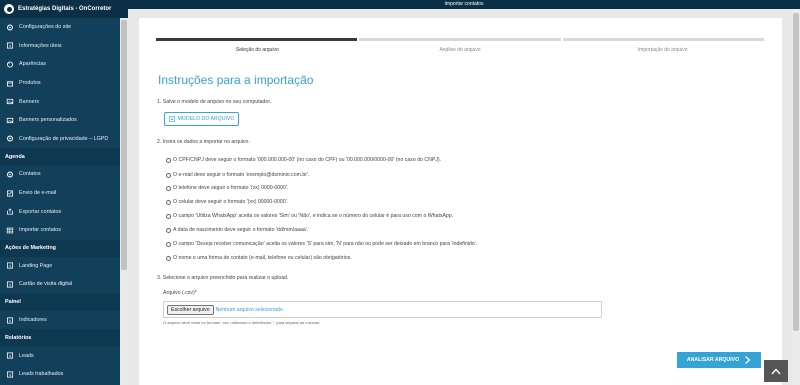  Describe the element at coordinates (41, 374) in the screenshot. I see `sidebar-item-label: Leads trabalhados` at that location.